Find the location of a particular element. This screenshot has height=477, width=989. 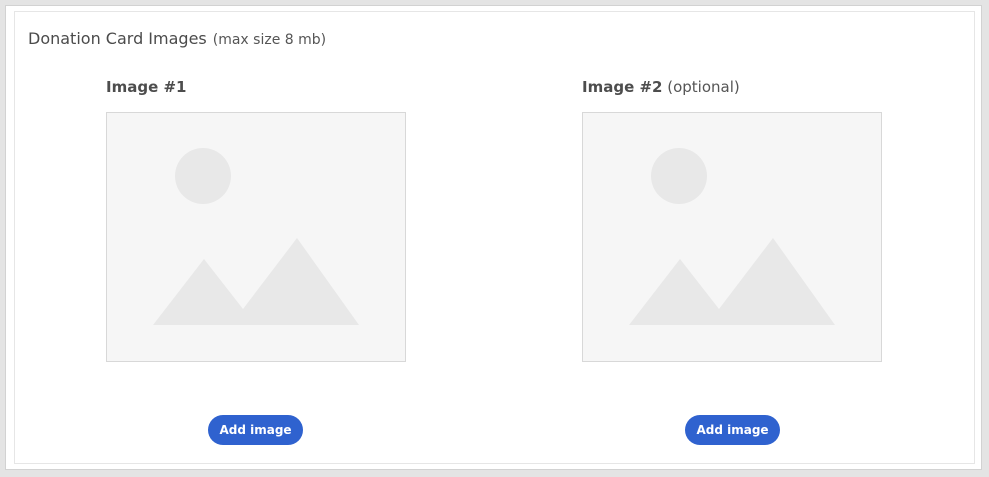

add-image-1-button: Add image is located at coordinates (255, 430).